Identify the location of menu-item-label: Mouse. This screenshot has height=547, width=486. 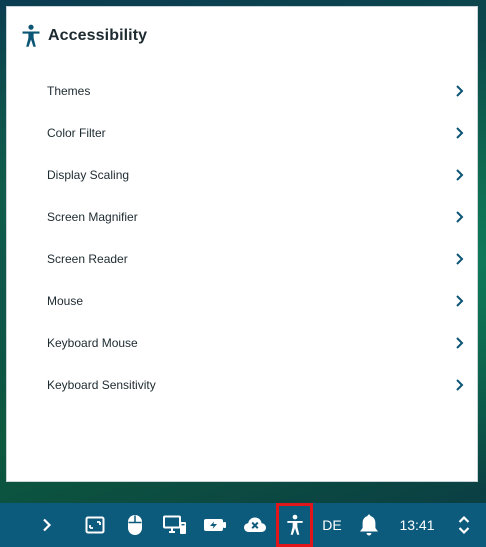
(65, 301).